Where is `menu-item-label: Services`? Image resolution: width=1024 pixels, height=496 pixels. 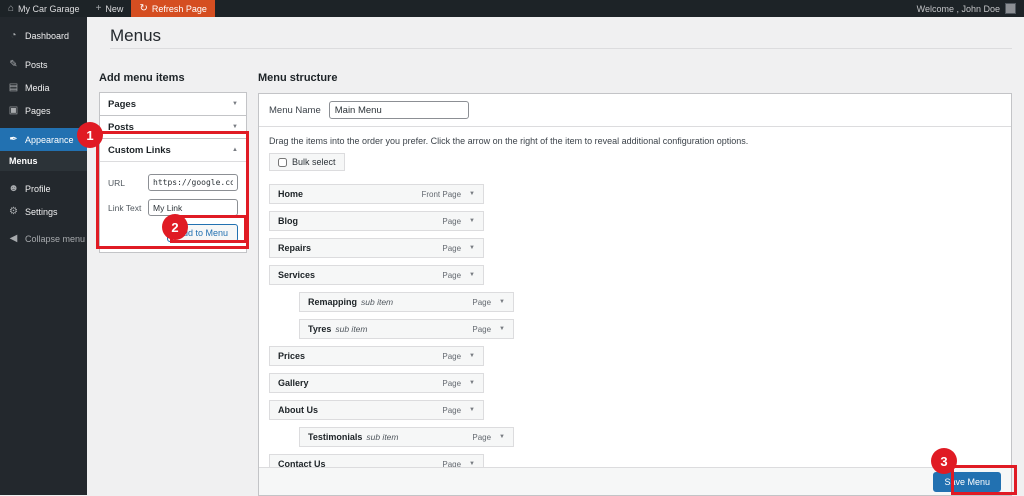 menu-item-label: Services is located at coordinates (297, 275).